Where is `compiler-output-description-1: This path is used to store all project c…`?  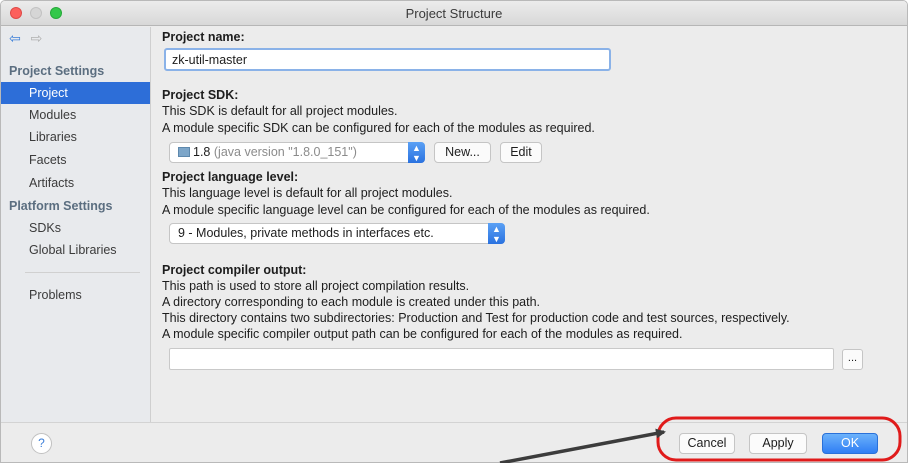
compiler-output-description-1: This path is used to store all project c… is located at coordinates (316, 286).